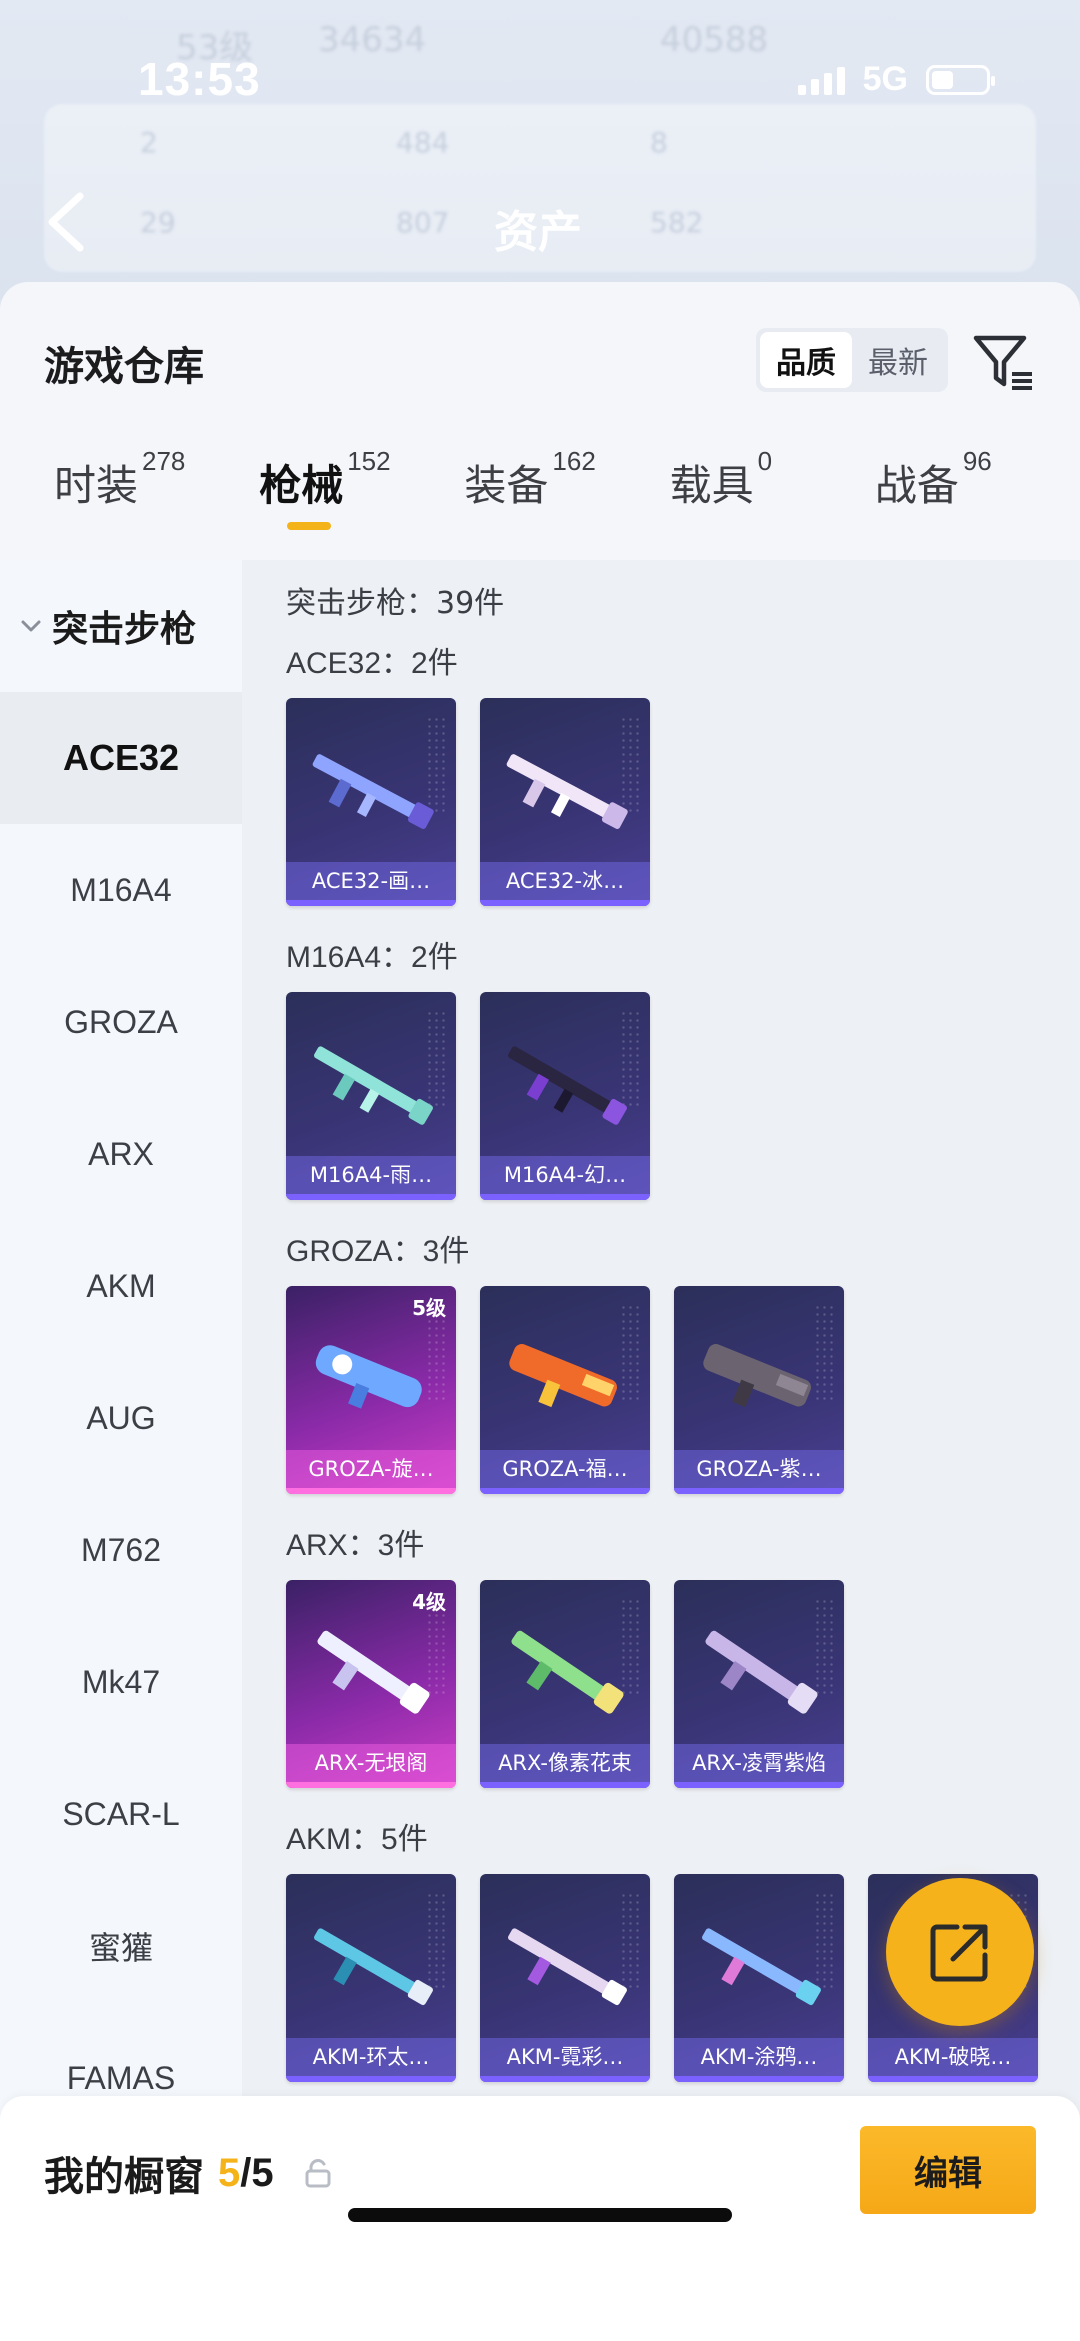 This screenshot has height=2341, width=1080. I want to click on weapon-name: ARX-凌霄紫焰, so click(759, 1763).